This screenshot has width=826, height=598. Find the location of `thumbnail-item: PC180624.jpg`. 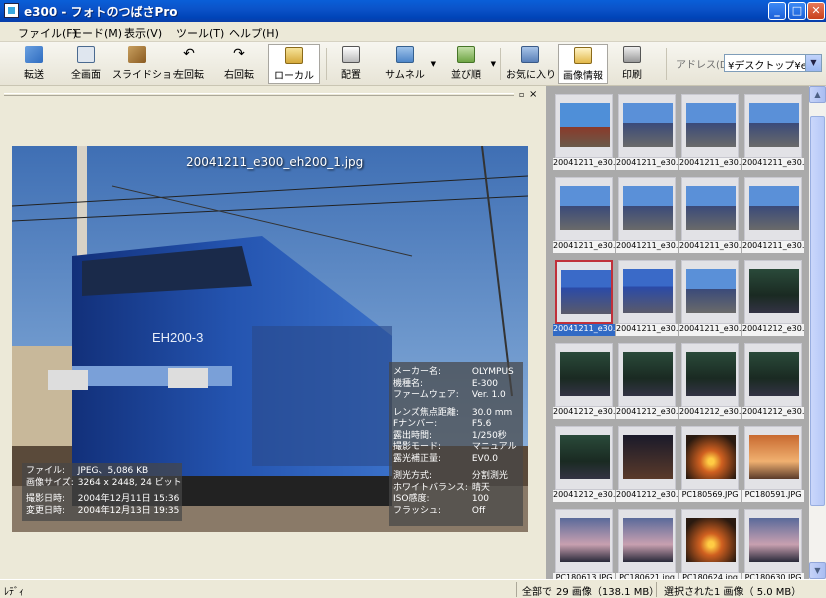

thumbnail-item: PC180624.jpg is located at coordinates (710, 544).